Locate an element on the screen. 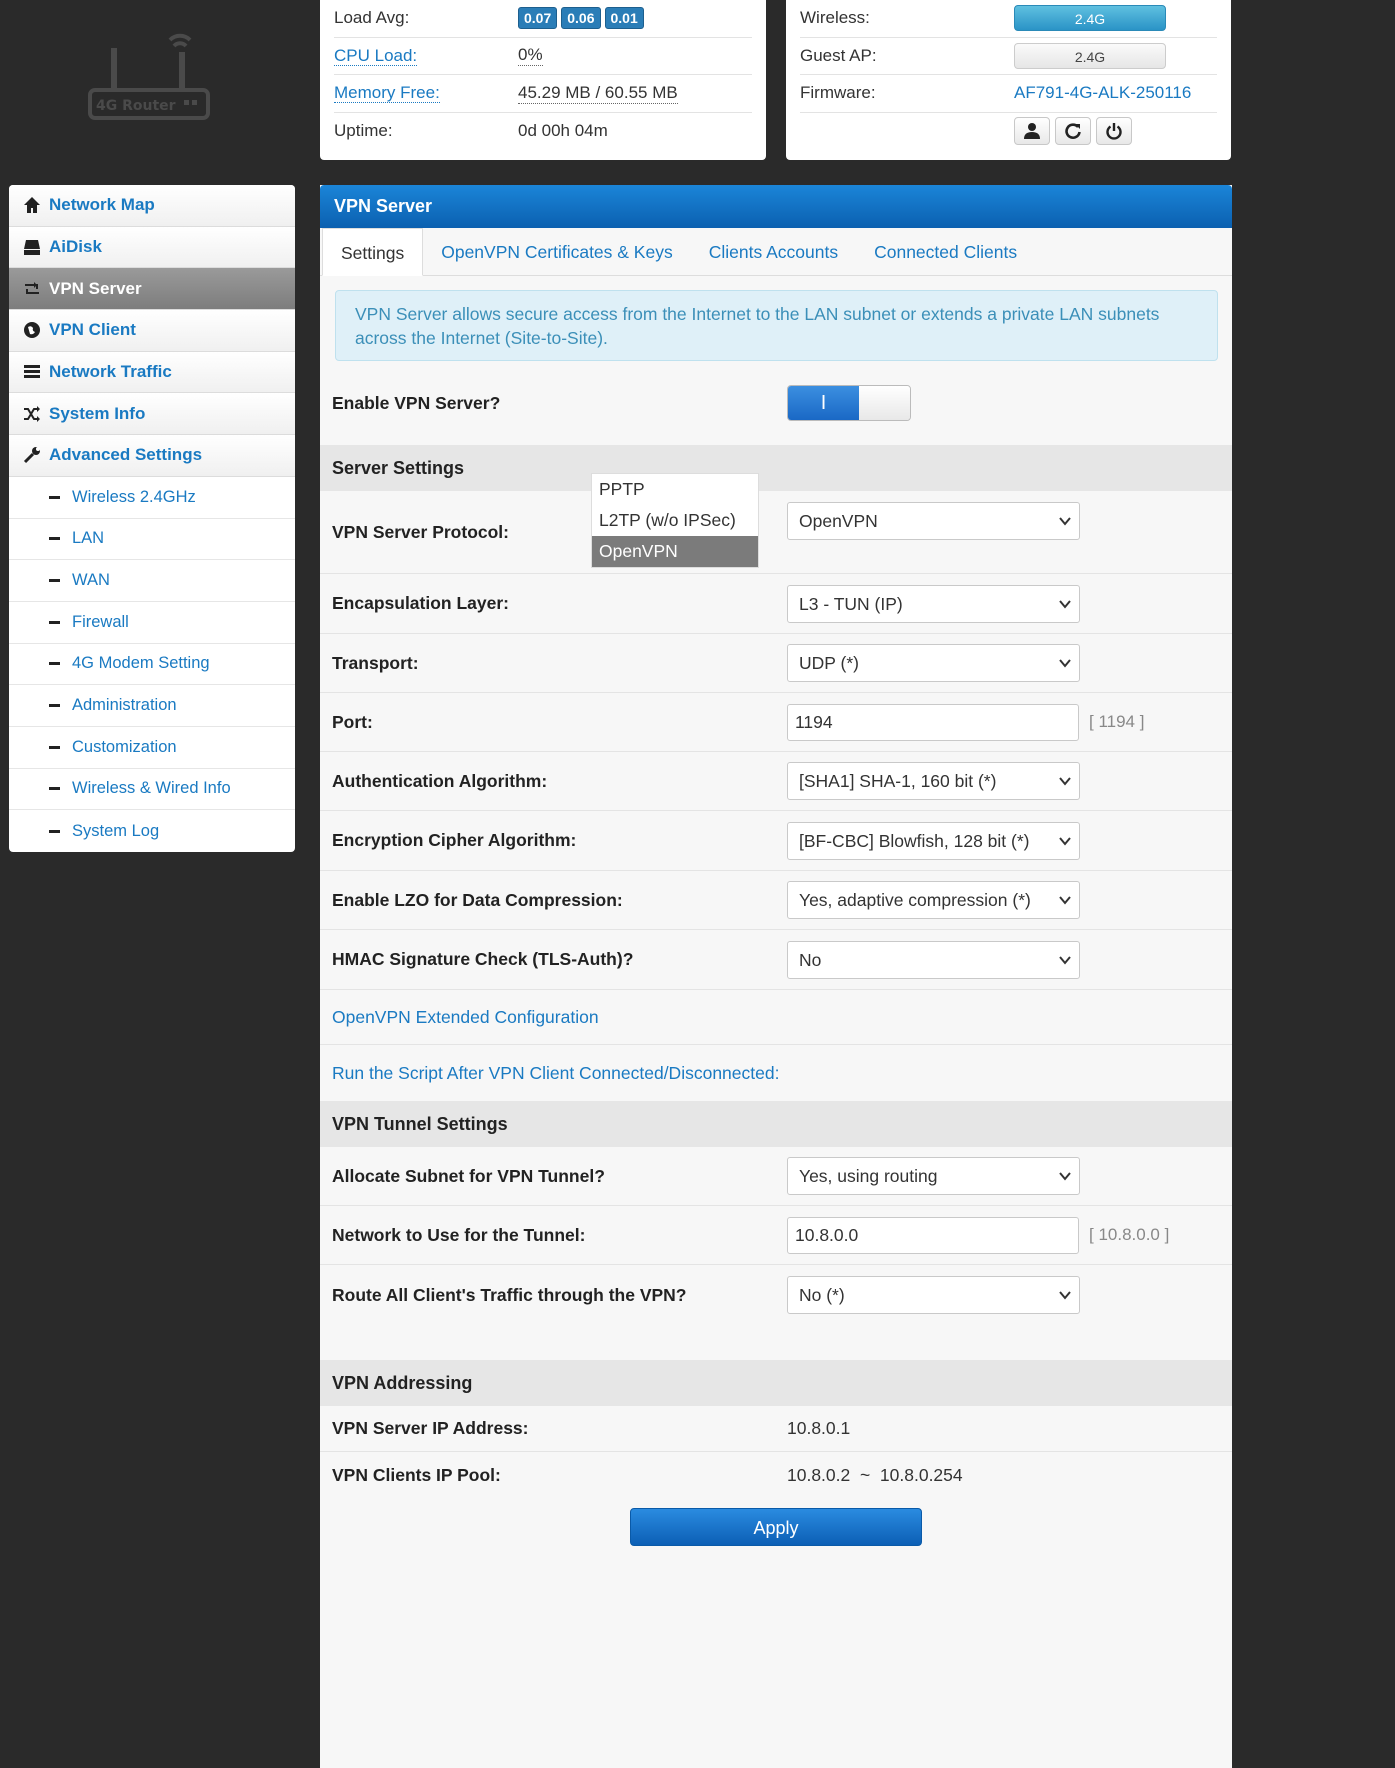 The width and height of the screenshot is (1395, 1768). route-all-select-value: No (*) is located at coordinates (822, 1295).